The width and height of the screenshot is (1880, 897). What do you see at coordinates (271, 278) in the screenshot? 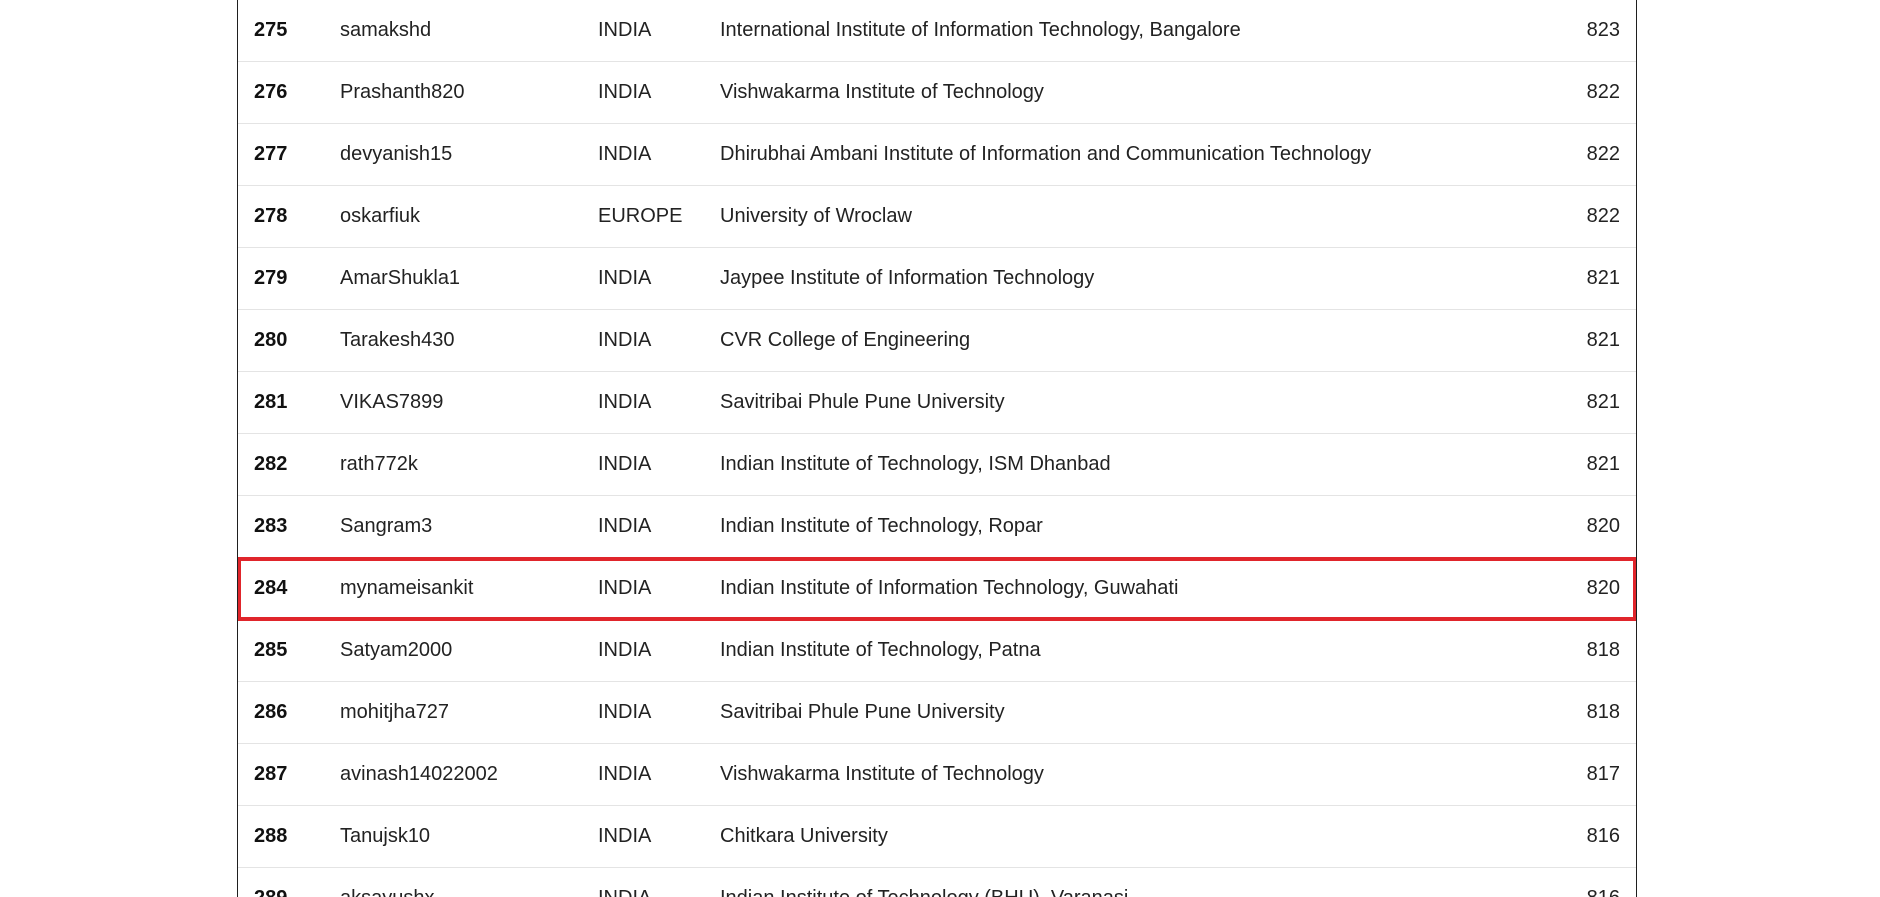
I see `rank-cell: 279` at bounding box center [271, 278].